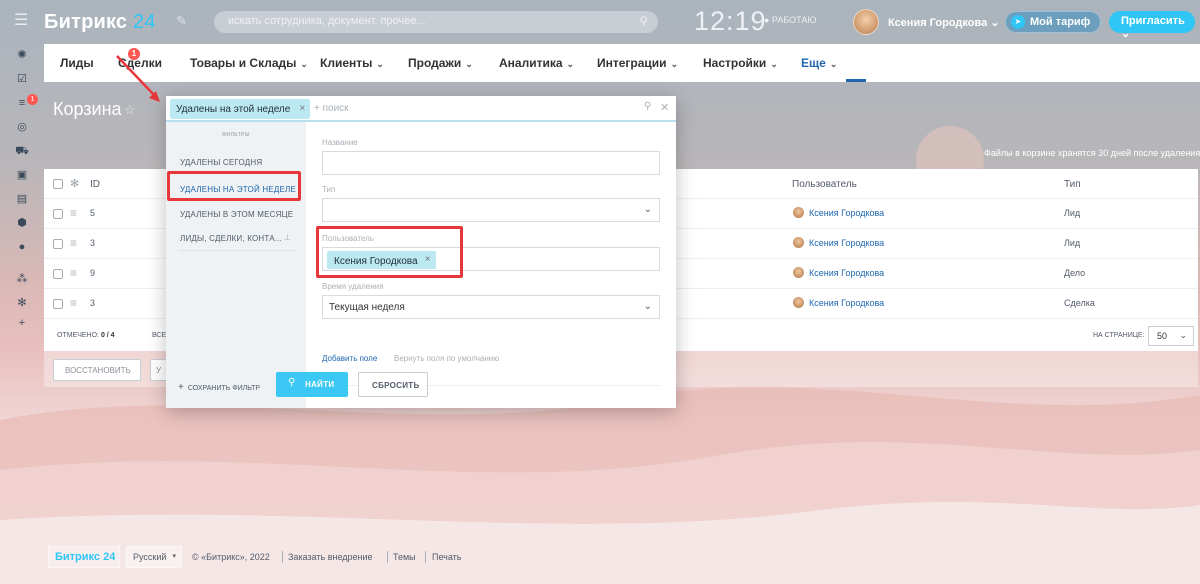 The width and height of the screenshot is (1200, 584). I want to click on my-tariff-button: ➤ Мой тариф, so click(1053, 22).